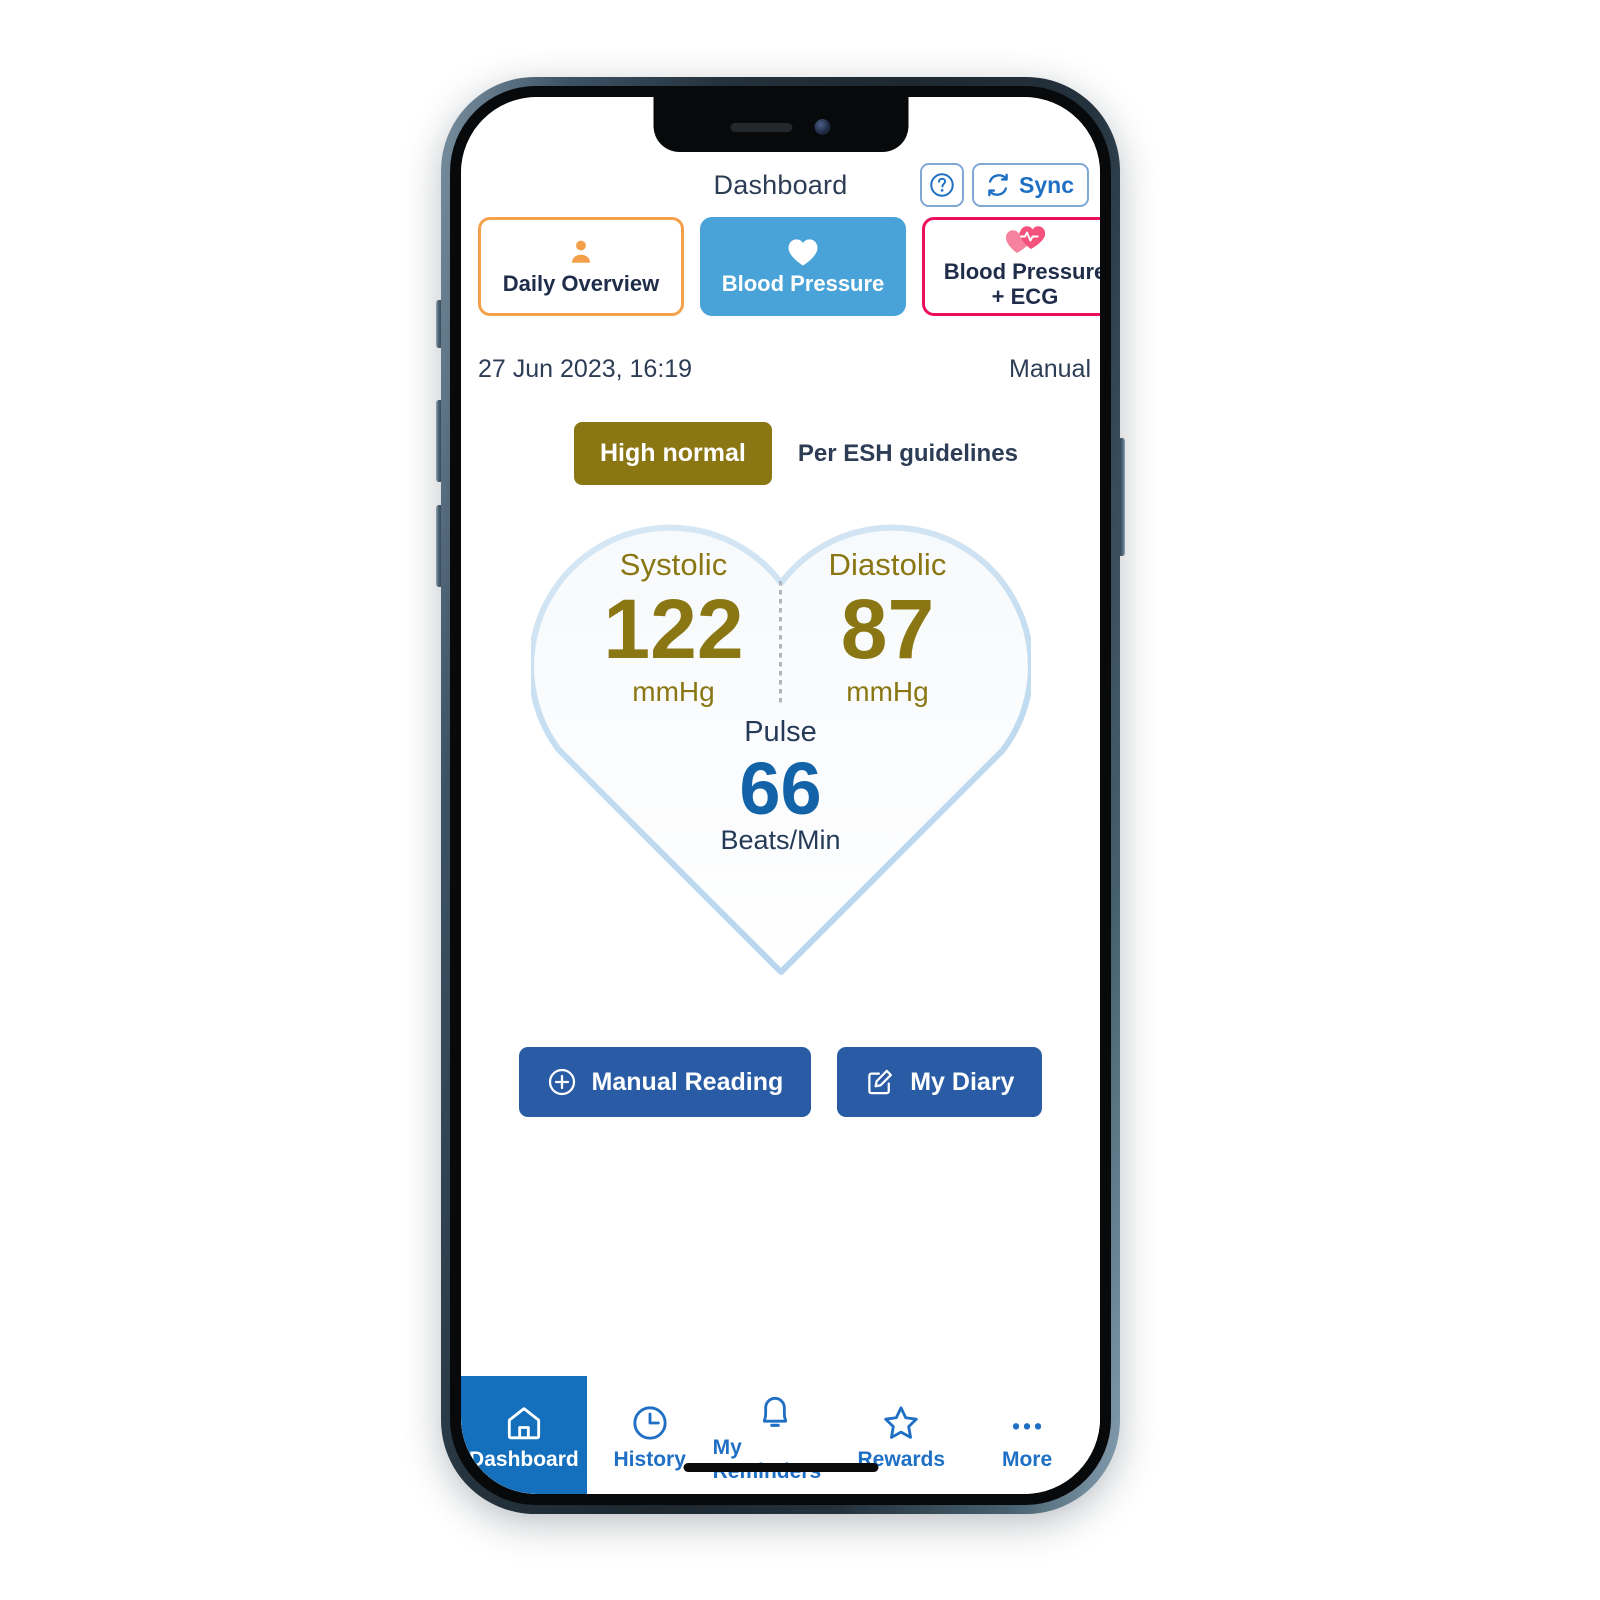 Image resolution: width=1600 pixels, height=1600 pixels. Describe the element at coordinates (780, 434) in the screenshot. I see `classification-row: High normal Per ESH guidelines` at that location.